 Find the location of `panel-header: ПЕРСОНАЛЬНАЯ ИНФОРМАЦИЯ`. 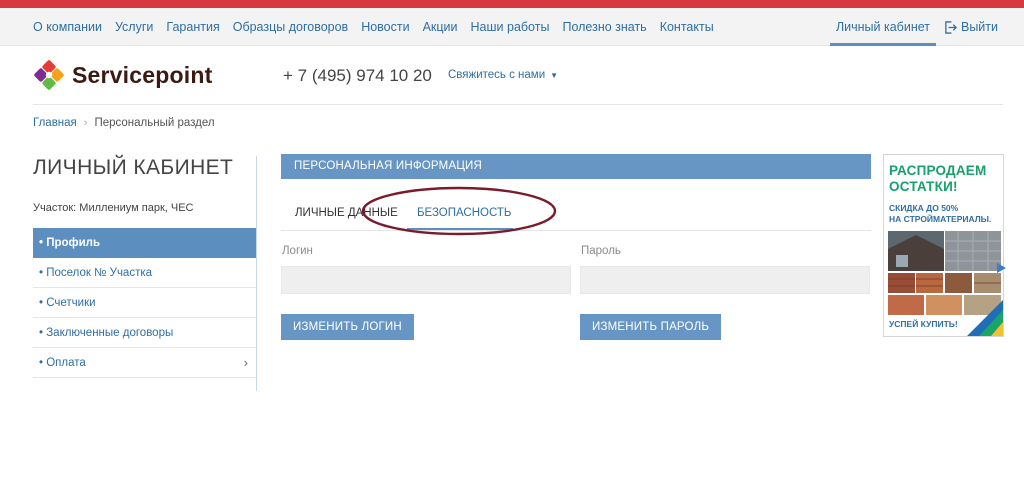

panel-header: ПЕРСОНАЛЬНАЯ ИНФОРМАЦИЯ is located at coordinates (576, 166).